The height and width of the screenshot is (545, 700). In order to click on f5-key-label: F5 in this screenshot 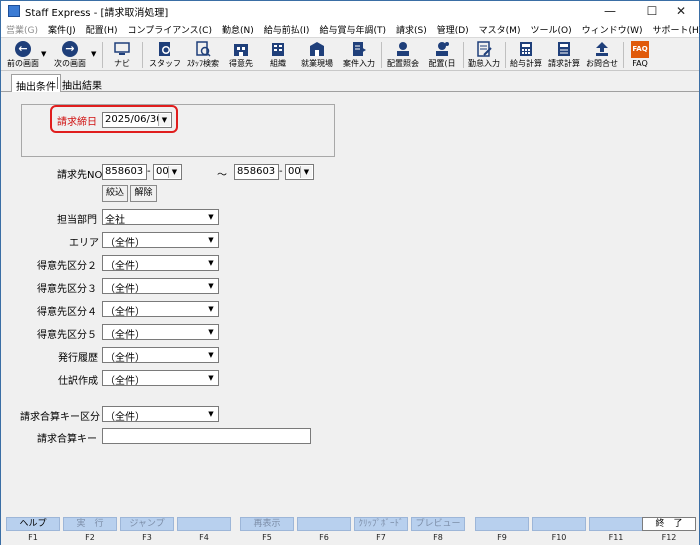, I will do `click(267, 537)`.